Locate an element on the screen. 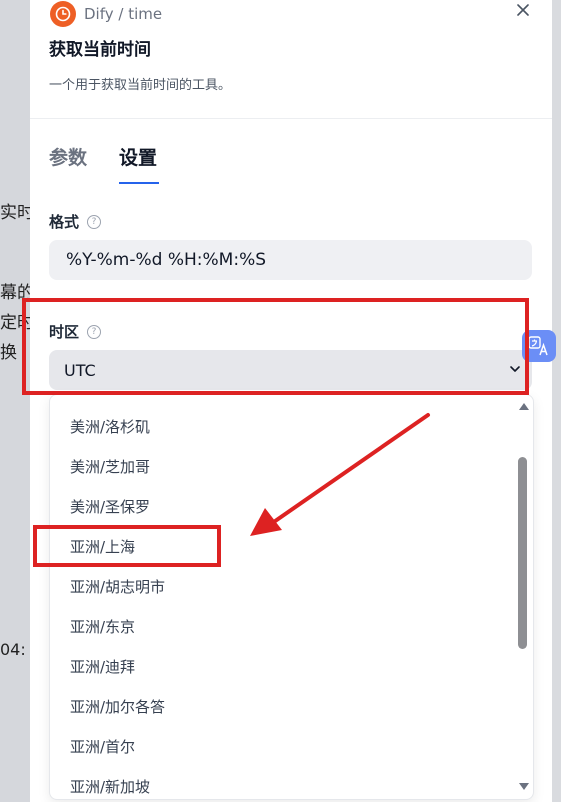 This screenshot has width=561, height=802. dropdown-scrollbar is located at coordinates (524, 597).